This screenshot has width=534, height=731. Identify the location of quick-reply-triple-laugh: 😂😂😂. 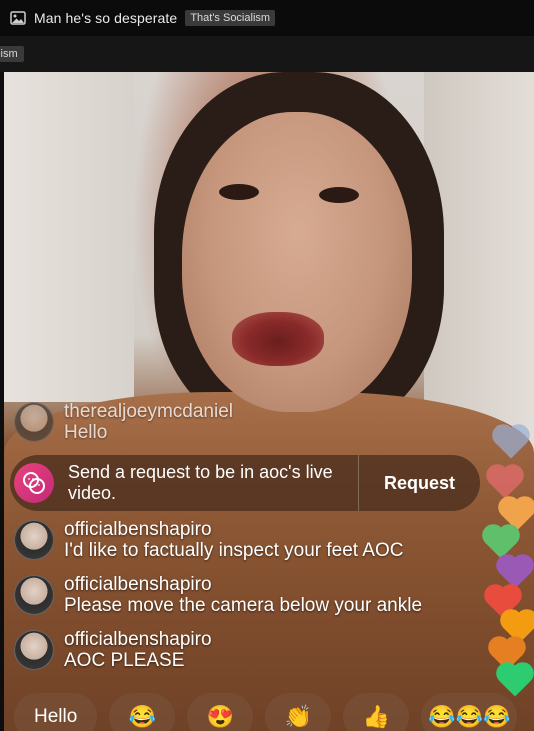
(469, 712).